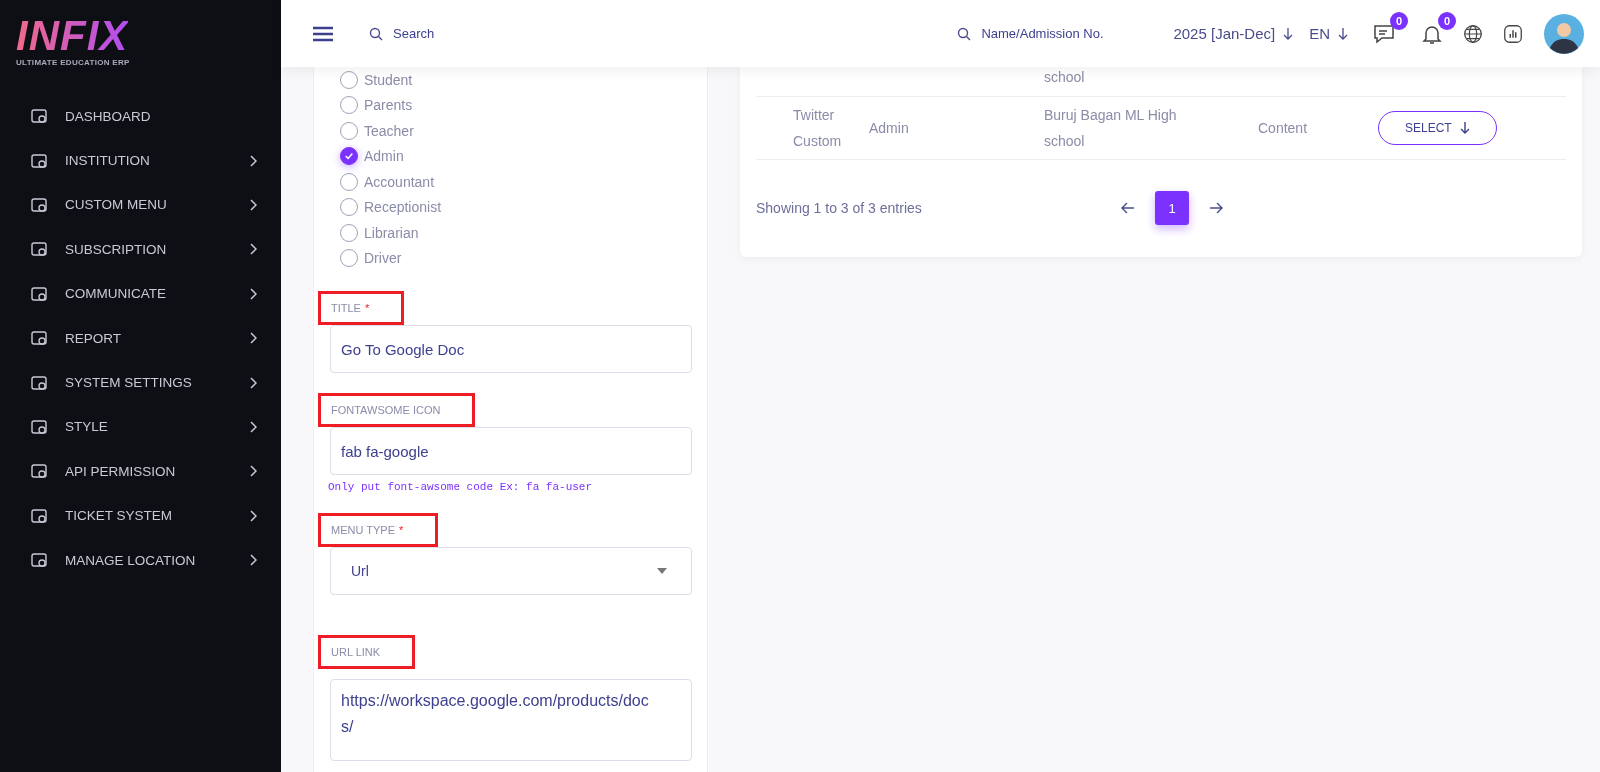  What do you see at coordinates (1111, 128) in the screenshot?
I see `table-cell-text: Buruj Bagan ML High school` at bounding box center [1111, 128].